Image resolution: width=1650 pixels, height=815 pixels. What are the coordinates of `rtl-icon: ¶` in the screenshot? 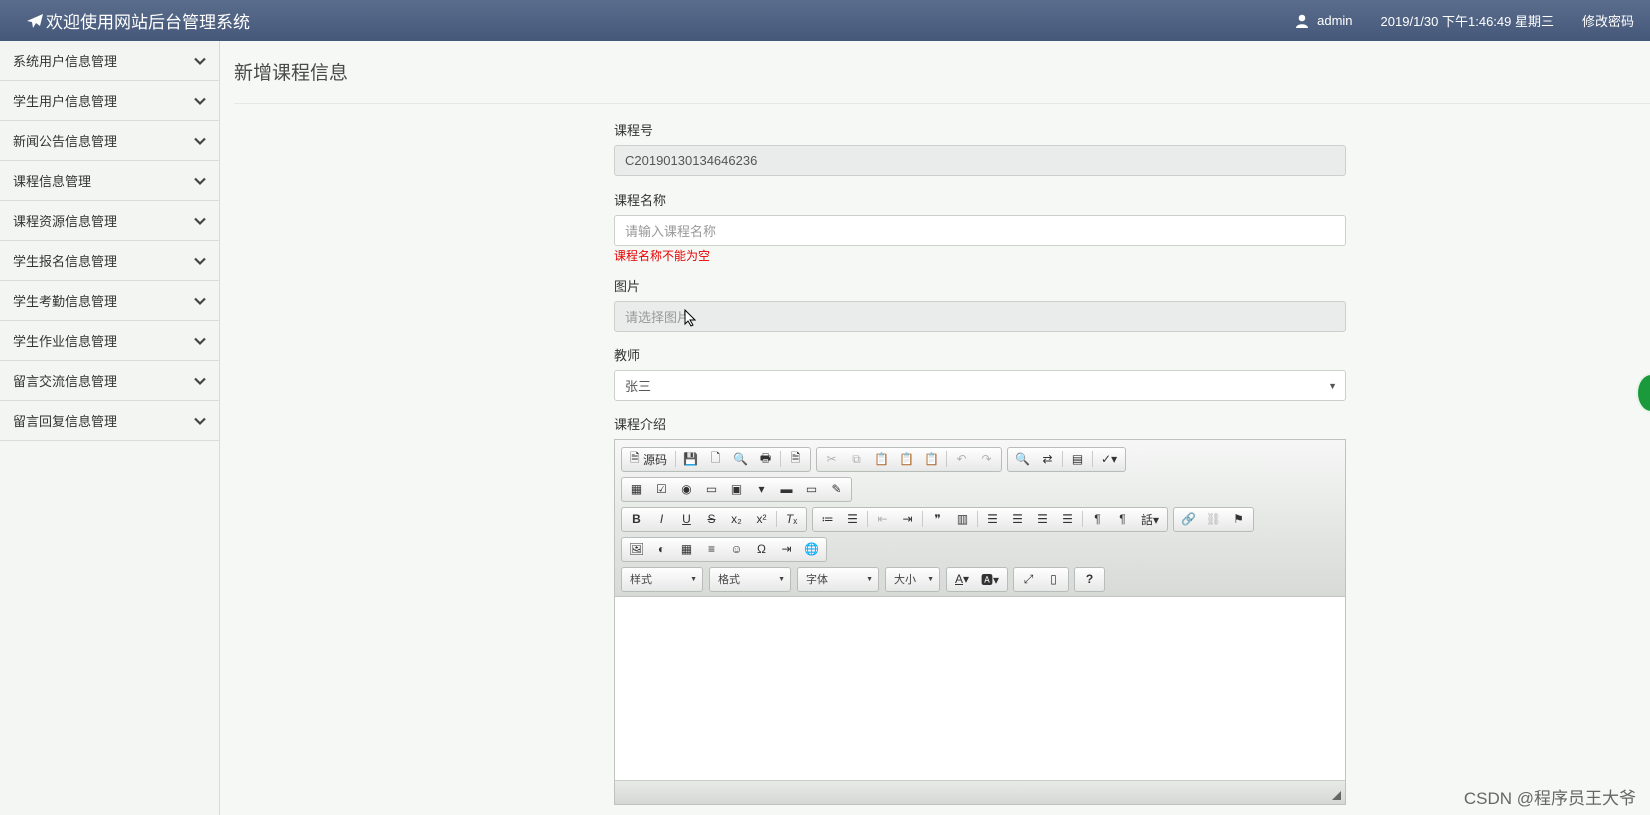 It's located at (1122, 519).